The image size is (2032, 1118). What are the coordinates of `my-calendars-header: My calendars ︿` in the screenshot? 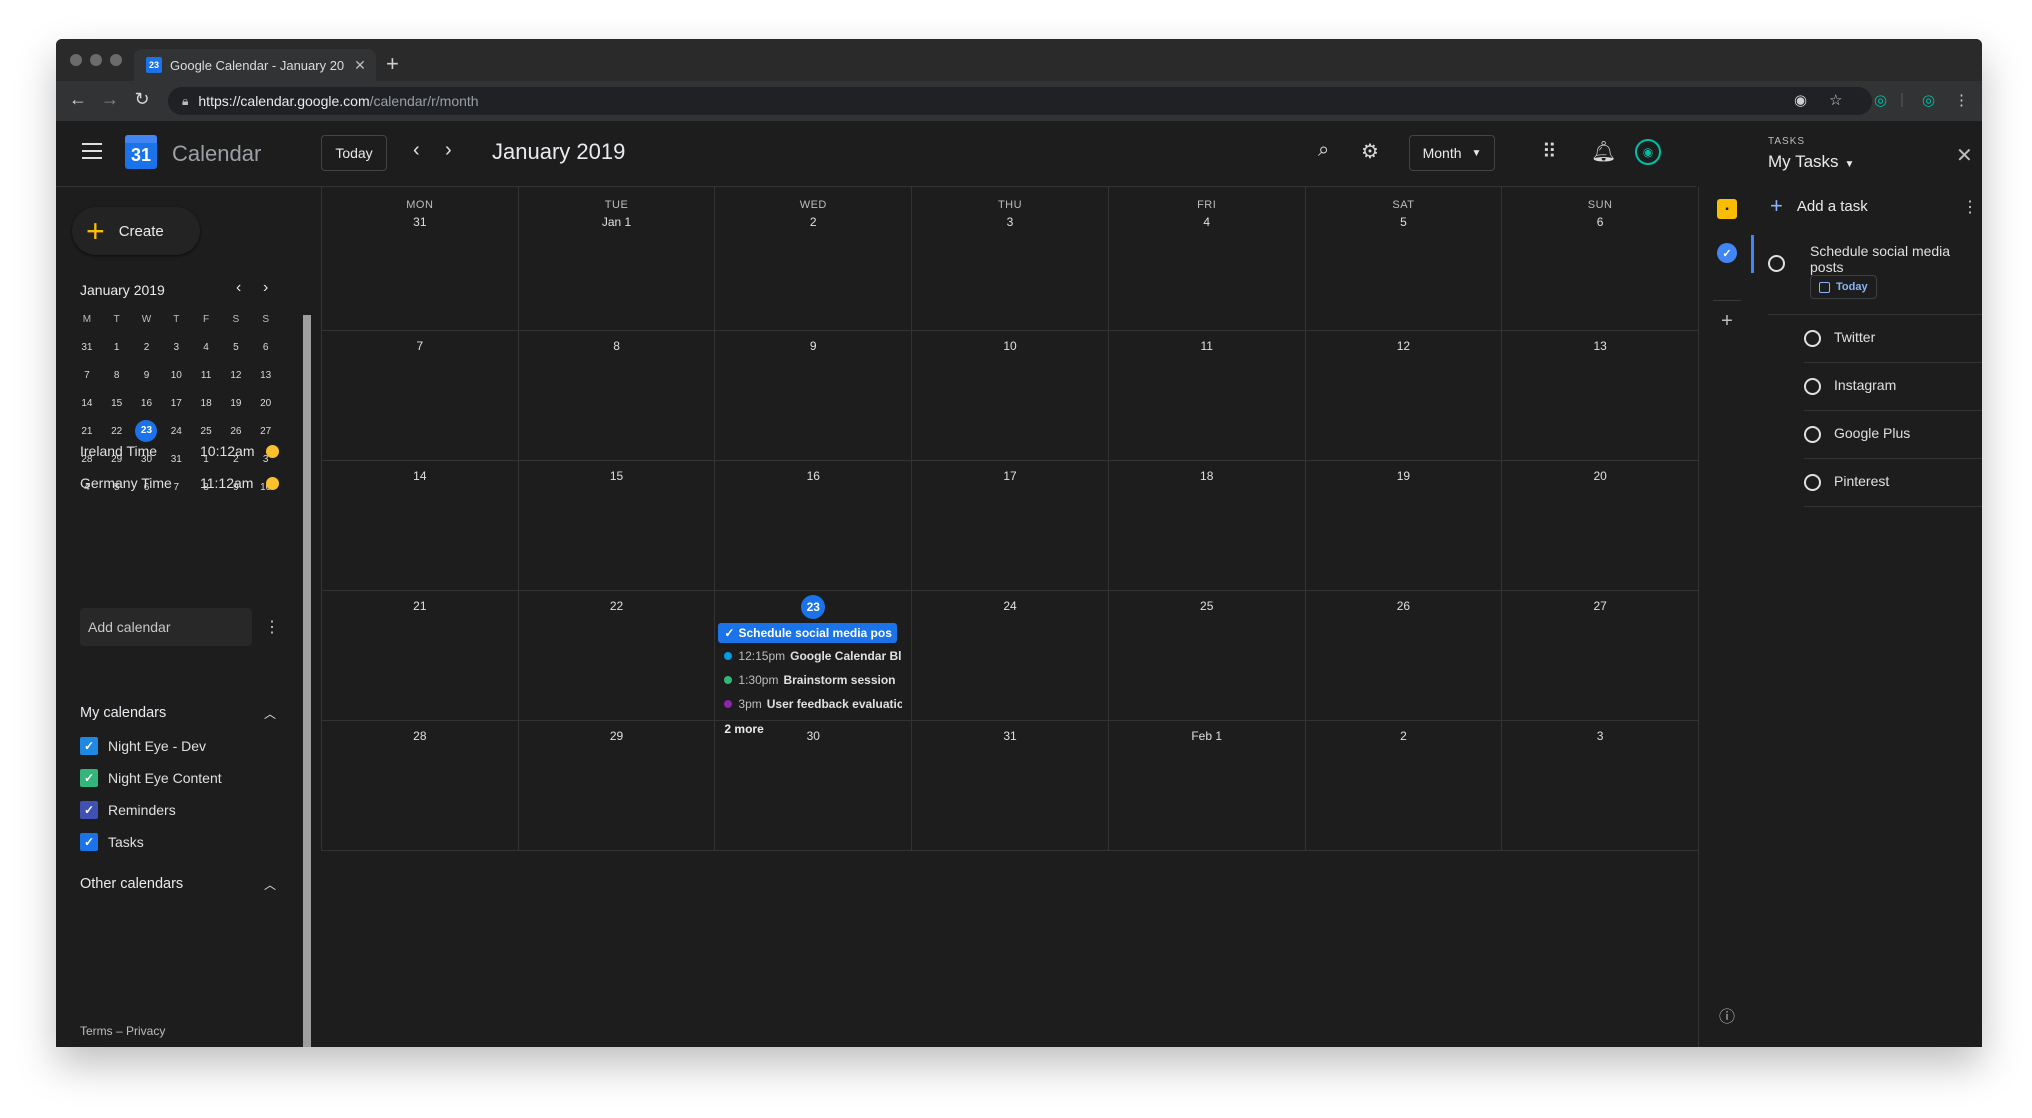 It's located at (180, 713).